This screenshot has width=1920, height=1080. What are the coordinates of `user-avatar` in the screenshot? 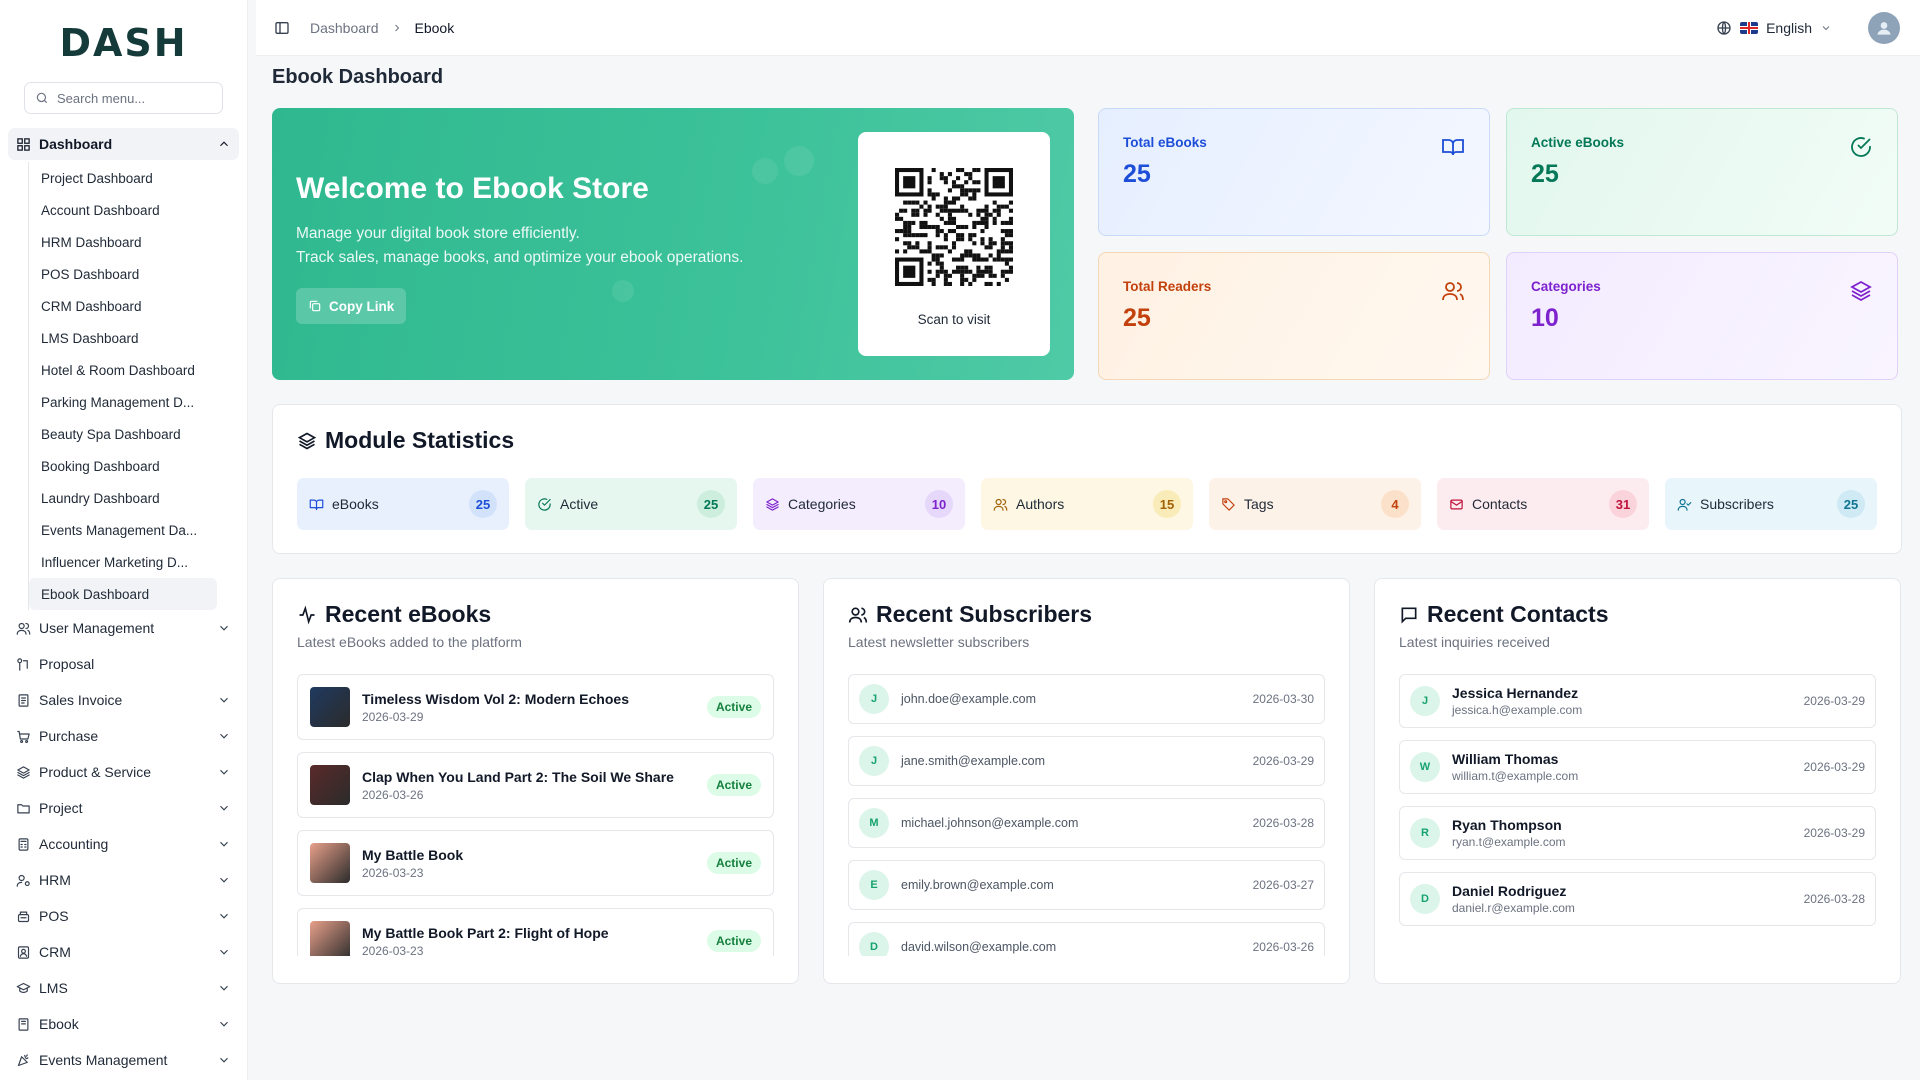 It's located at (1884, 27).